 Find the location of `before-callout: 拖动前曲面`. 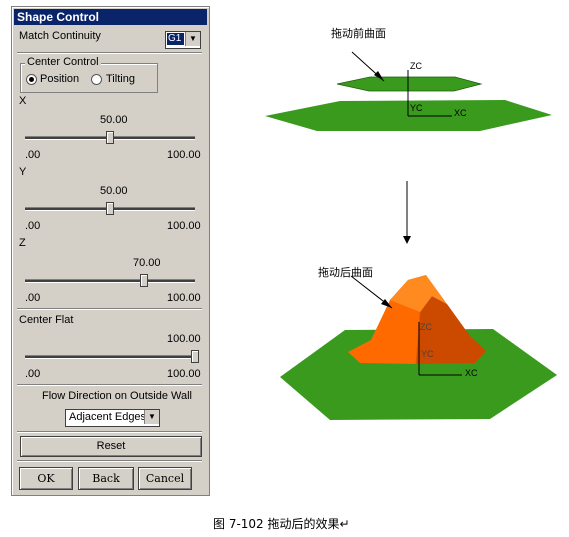

before-callout: 拖动前曲面 is located at coordinates (358, 33).